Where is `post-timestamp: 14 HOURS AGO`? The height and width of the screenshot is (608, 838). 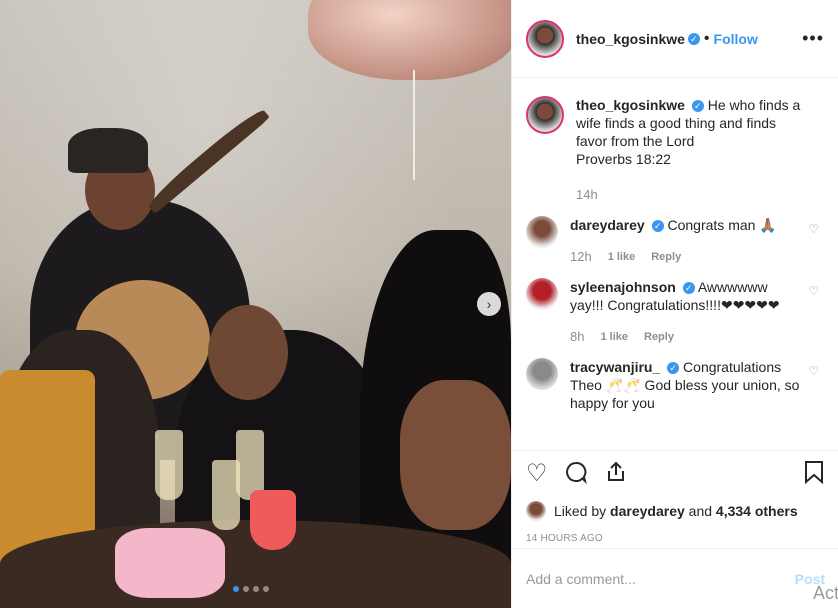 post-timestamp: 14 HOURS AGO is located at coordinates (675, 538).